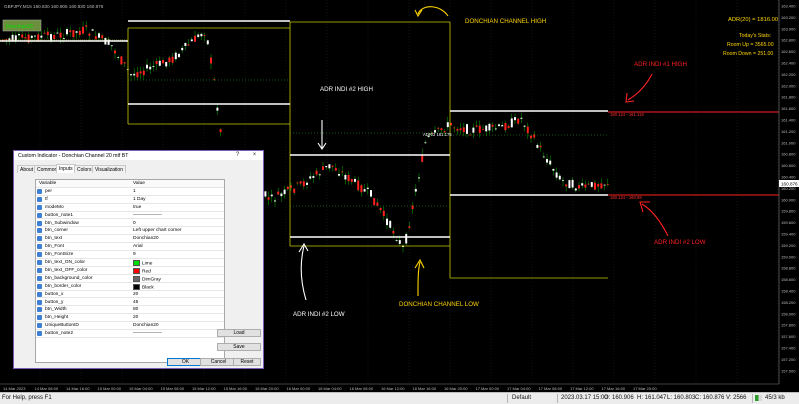 Image resolution: width=799 pixels, height=404 pixels. Describe the element at coordinates (218, 362) in the screenshot. I see `cancel-button: Cancel` at that location.